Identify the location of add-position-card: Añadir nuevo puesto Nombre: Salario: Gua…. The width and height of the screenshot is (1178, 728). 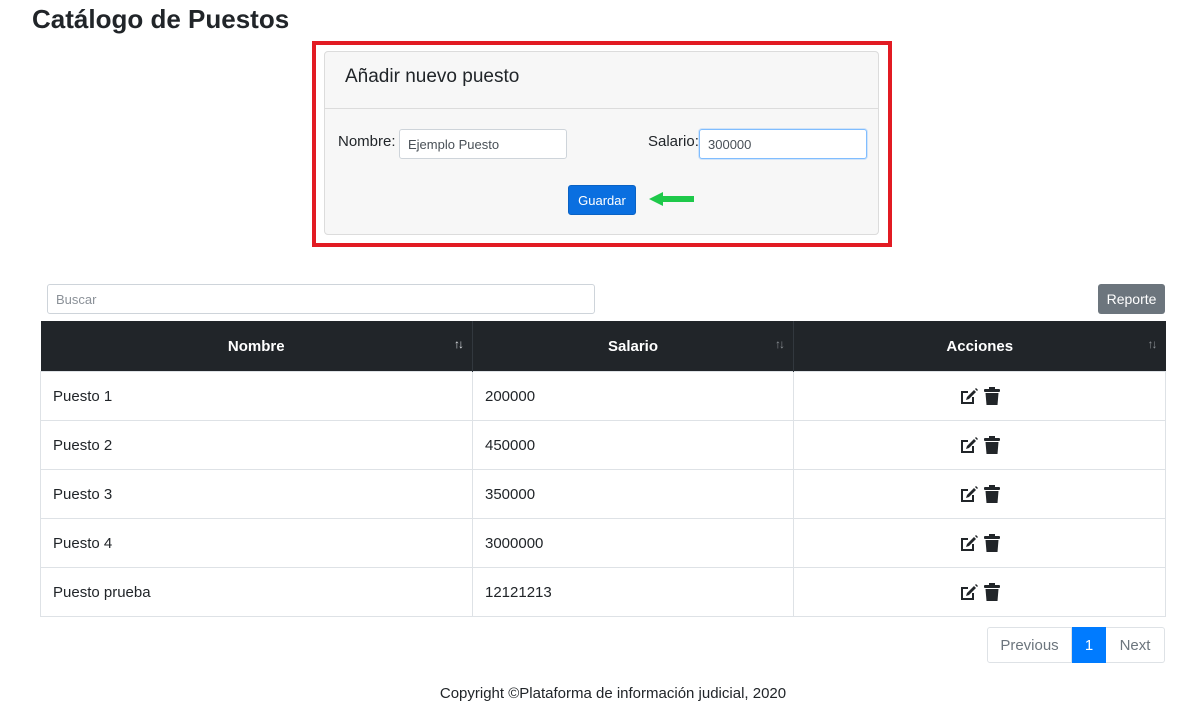
(601, 143).